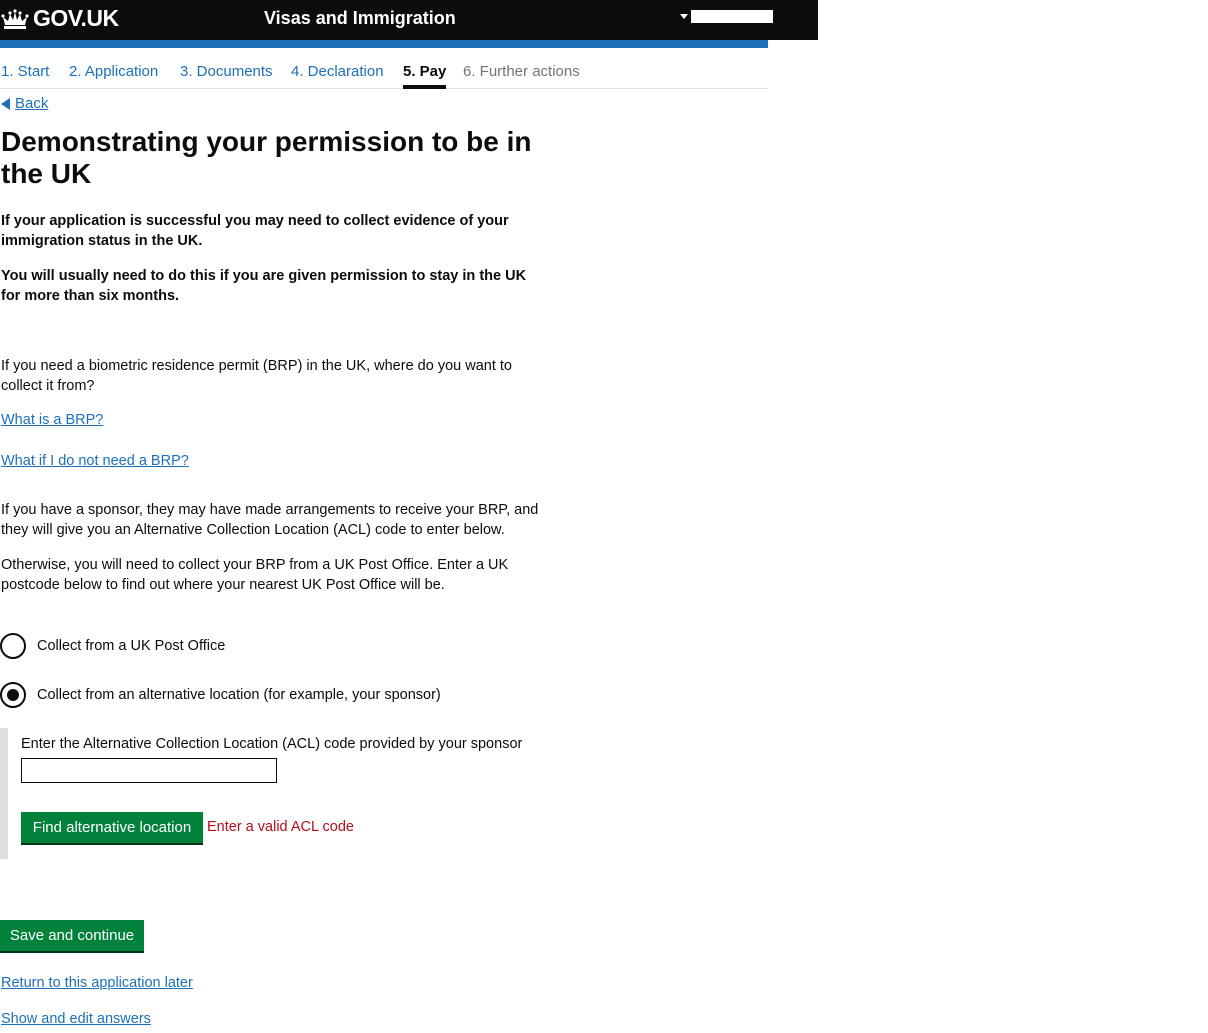 Image resolution: width=1208 pixels, height=1033 pixels. What do you see at coordinates (76, 1019) in the screenshot?
I see `show-edit-answers-link: Show and edit answers` at bounding box center [76, 1019].